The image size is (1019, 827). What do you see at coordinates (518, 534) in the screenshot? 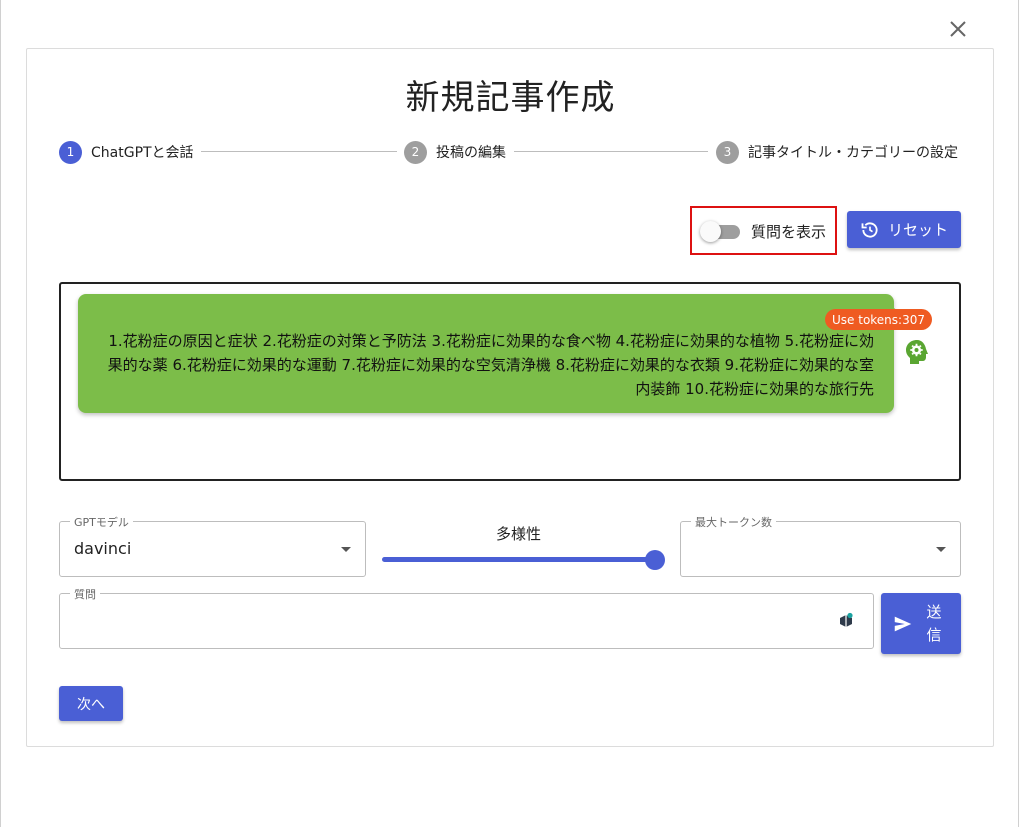
I see `diversity-label: 多様性` at bounding box center [518, 534].